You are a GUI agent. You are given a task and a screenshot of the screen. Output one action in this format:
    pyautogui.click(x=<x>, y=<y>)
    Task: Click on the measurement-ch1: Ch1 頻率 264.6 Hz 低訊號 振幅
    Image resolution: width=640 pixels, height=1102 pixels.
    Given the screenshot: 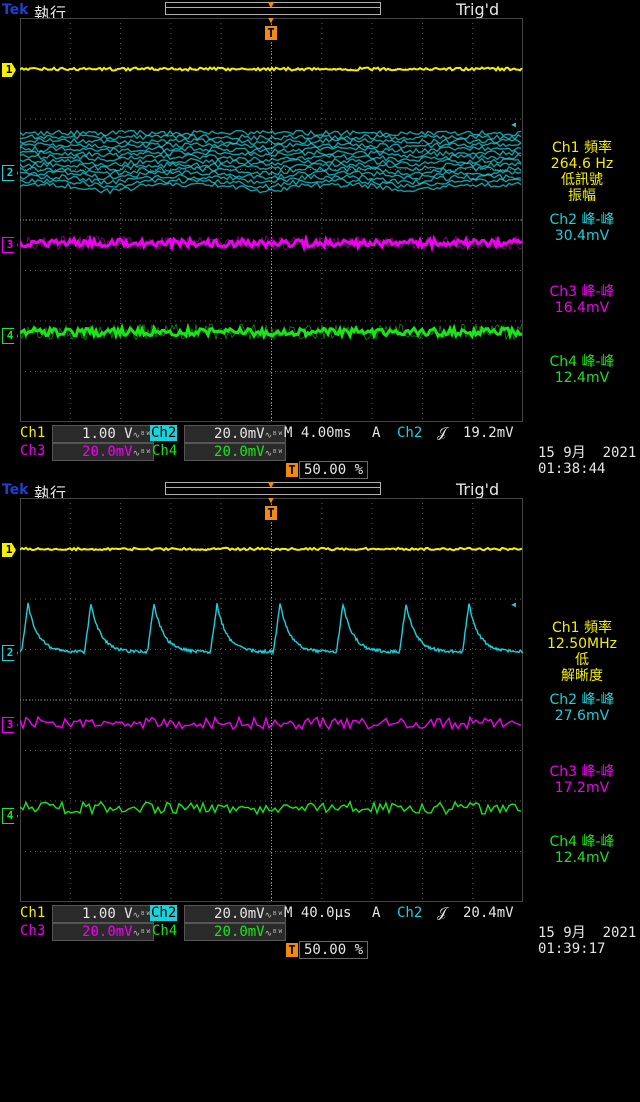 What is the action you would take?
    pyautogui.click(x=582, y=172)
    